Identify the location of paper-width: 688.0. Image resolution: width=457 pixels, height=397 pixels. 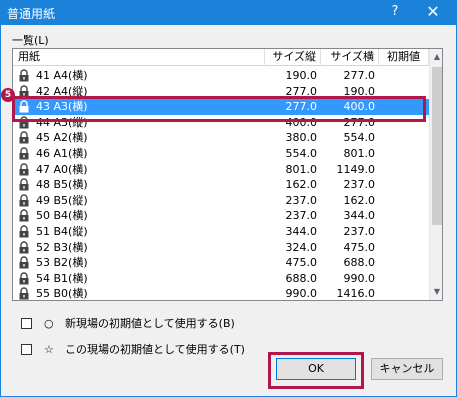
(359, 263).